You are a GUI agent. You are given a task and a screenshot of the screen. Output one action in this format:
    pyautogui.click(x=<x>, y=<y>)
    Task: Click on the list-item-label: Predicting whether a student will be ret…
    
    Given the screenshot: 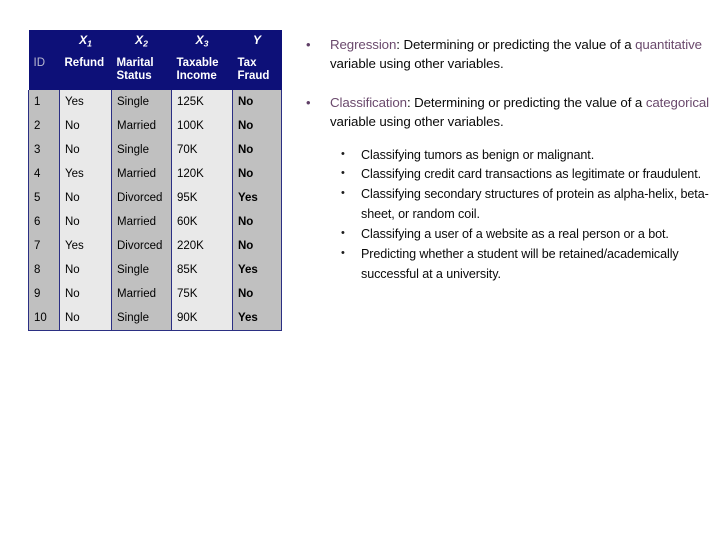 What is the action you would take?
    pyautogui.click(x=520, y=263)
    